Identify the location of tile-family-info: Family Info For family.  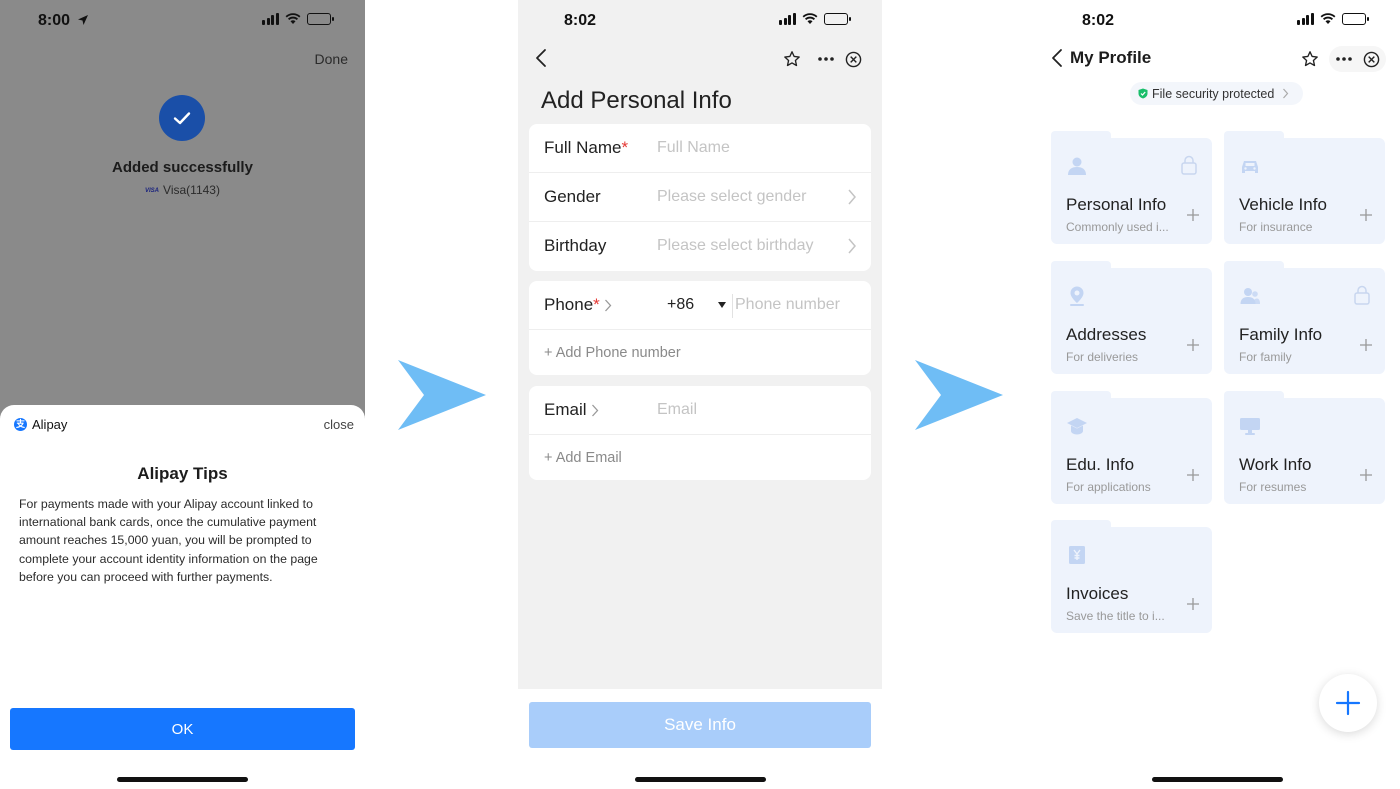
(1304, 317).